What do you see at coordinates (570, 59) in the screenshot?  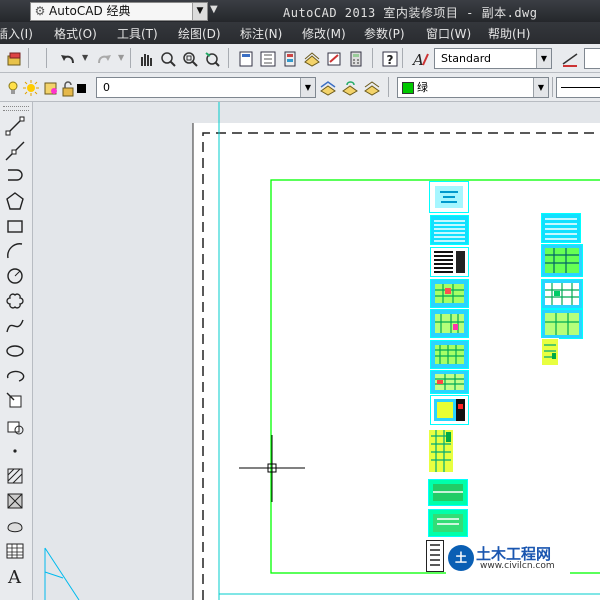 I see `dimension-style-icon` at bounding box center [570, 59].